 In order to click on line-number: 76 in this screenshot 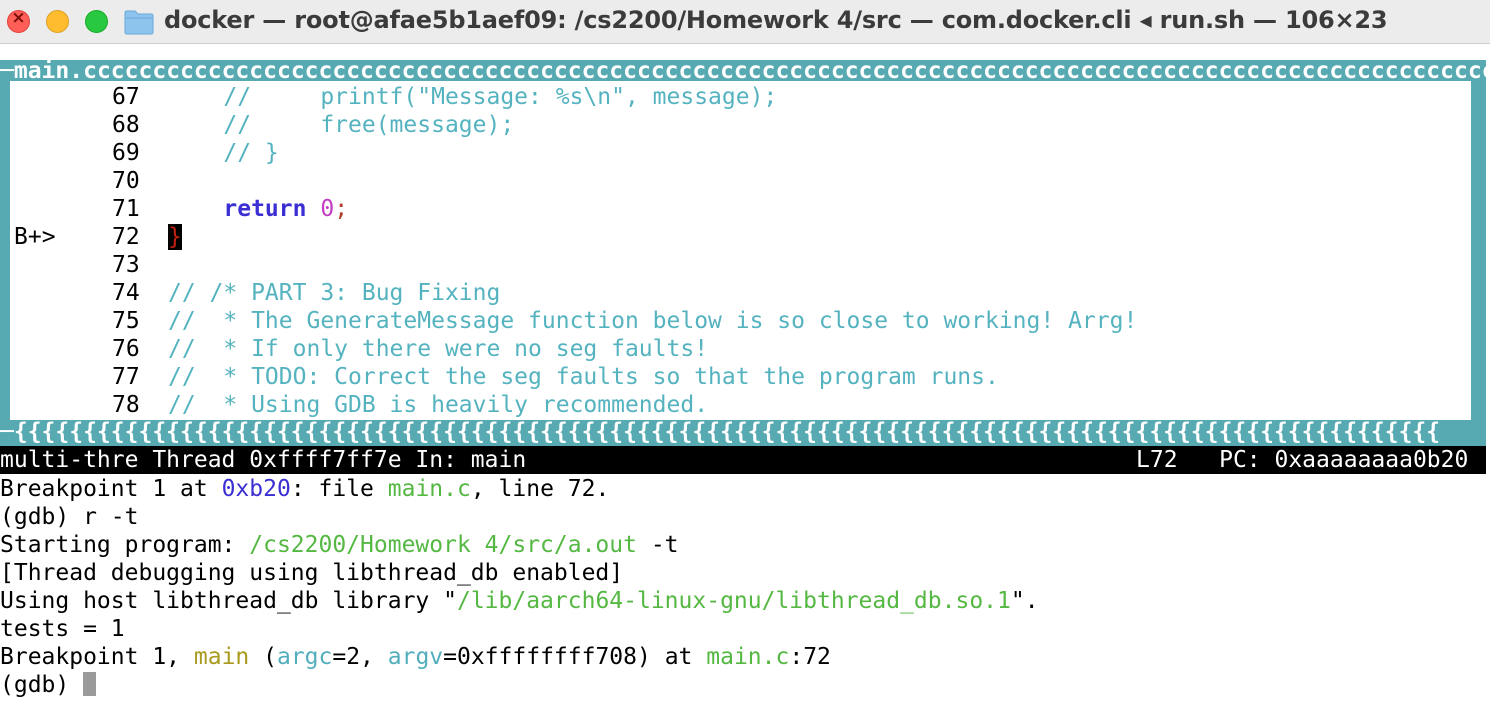, I will do `click(126, 349)`.